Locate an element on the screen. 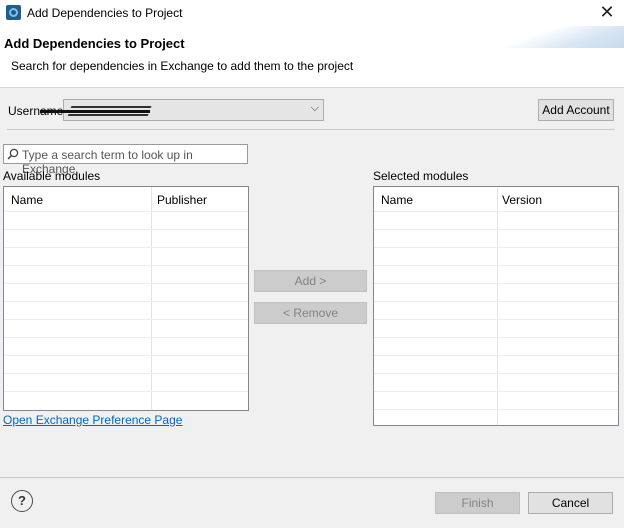 The height and width of the screenshot is (528, 624). redaction-mark is located at coordinates (95, 111).